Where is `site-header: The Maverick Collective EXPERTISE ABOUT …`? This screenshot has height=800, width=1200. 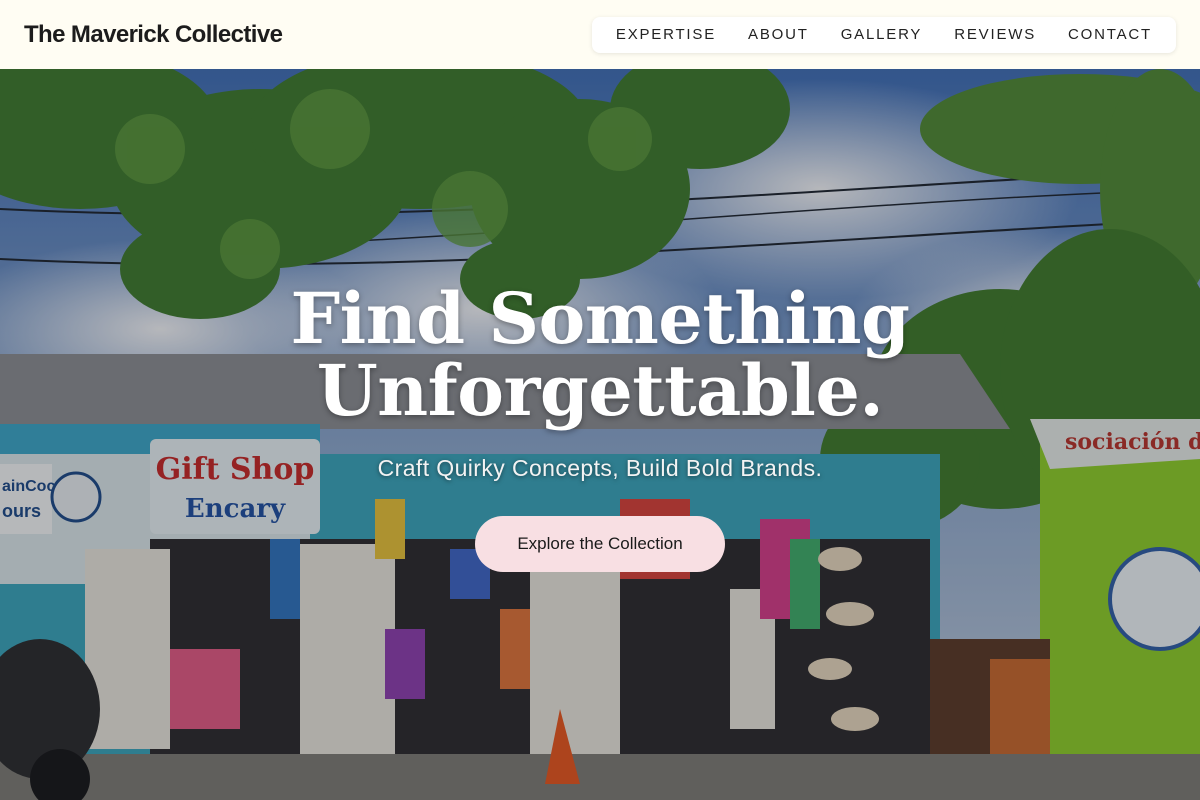 site-header: The Maverick Collective EXPERTISE ABOUT … is located at coordinates (600, 34).